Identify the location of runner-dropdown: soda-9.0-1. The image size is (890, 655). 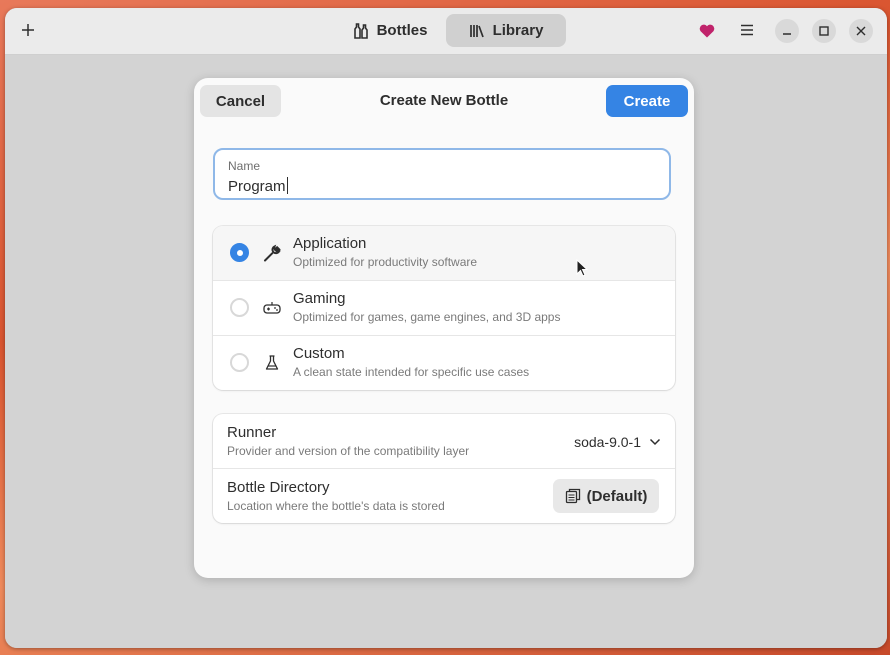
(617, 442).